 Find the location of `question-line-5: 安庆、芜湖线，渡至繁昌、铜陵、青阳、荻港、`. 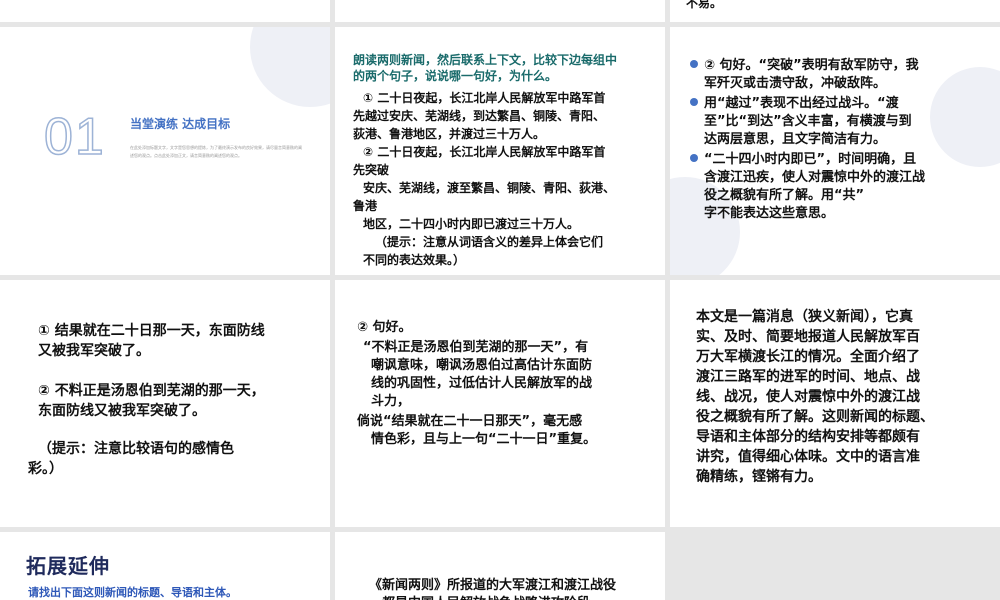

question-line-5: 安庆、芜湖线，渡至繁昌、铜陵、青阳、荻港、 is located at coordinates (489, 188).